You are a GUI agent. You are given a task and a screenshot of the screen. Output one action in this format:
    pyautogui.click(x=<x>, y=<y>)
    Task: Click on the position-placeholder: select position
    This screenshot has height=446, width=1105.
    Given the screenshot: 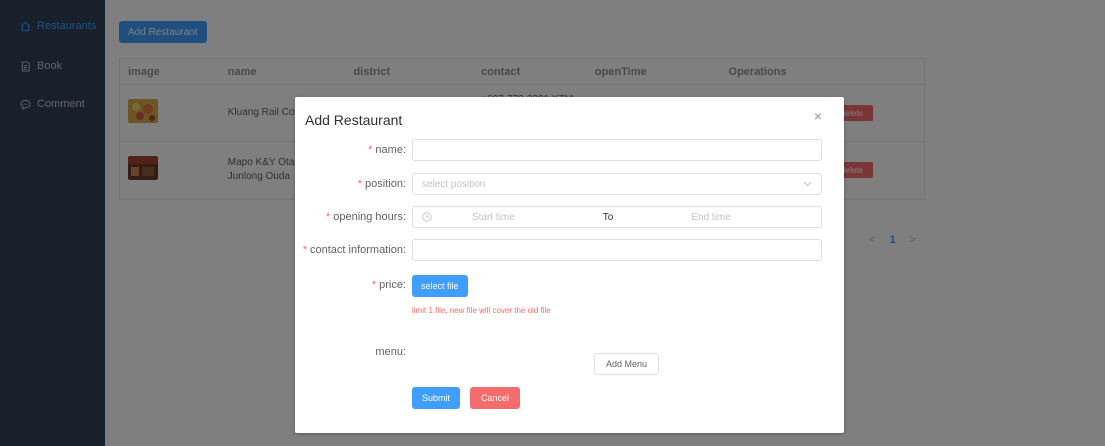 What is the action you would take?
    pyautogui.click(x=454, y=184)
    